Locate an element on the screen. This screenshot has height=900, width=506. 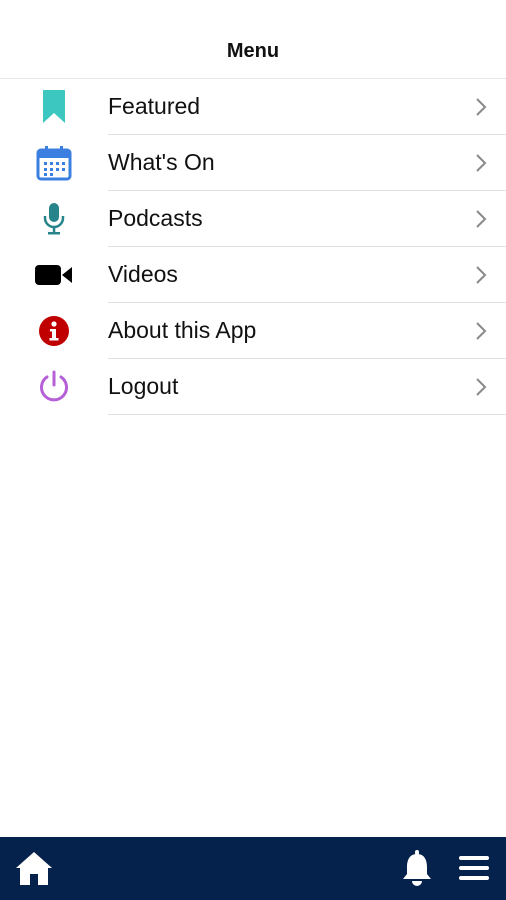
divider is located at coordinates (307, 414).